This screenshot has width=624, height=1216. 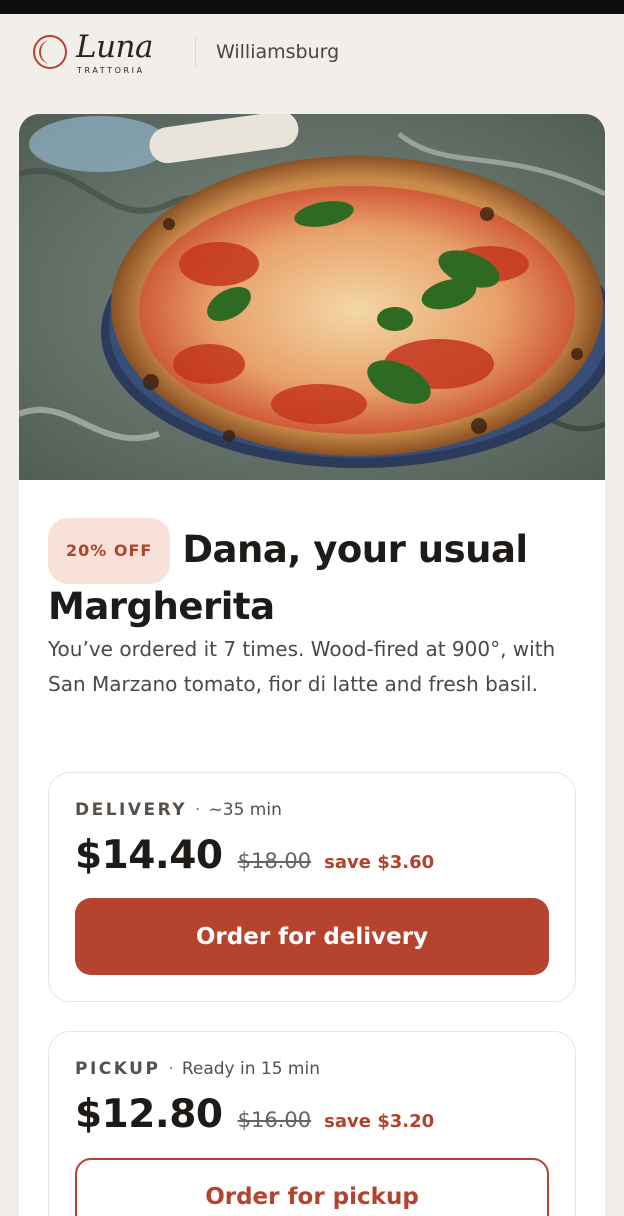 I want to click on pickup-price-row: $12.80 $16.00 save $3.20, so click(x=254, y=1114).